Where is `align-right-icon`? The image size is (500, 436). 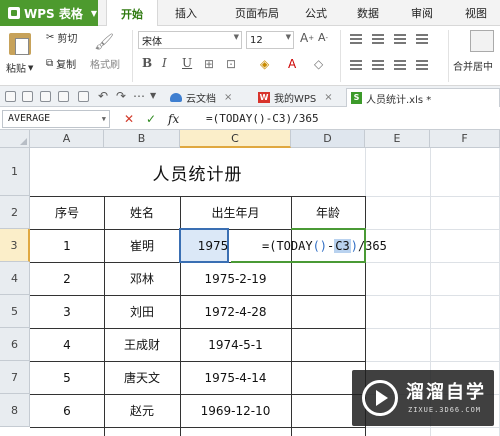
align-right-icon is located at coordinates (400, 65).